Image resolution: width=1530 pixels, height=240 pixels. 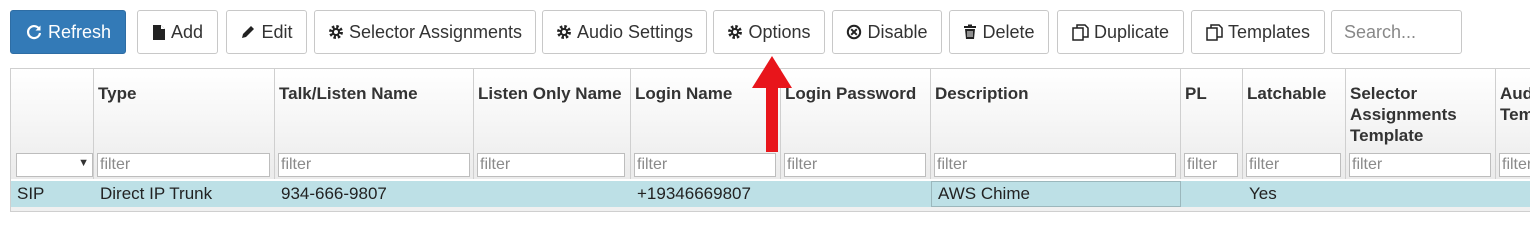 I want to click on selector-template-filter-input, so click(x=1420, y=165).